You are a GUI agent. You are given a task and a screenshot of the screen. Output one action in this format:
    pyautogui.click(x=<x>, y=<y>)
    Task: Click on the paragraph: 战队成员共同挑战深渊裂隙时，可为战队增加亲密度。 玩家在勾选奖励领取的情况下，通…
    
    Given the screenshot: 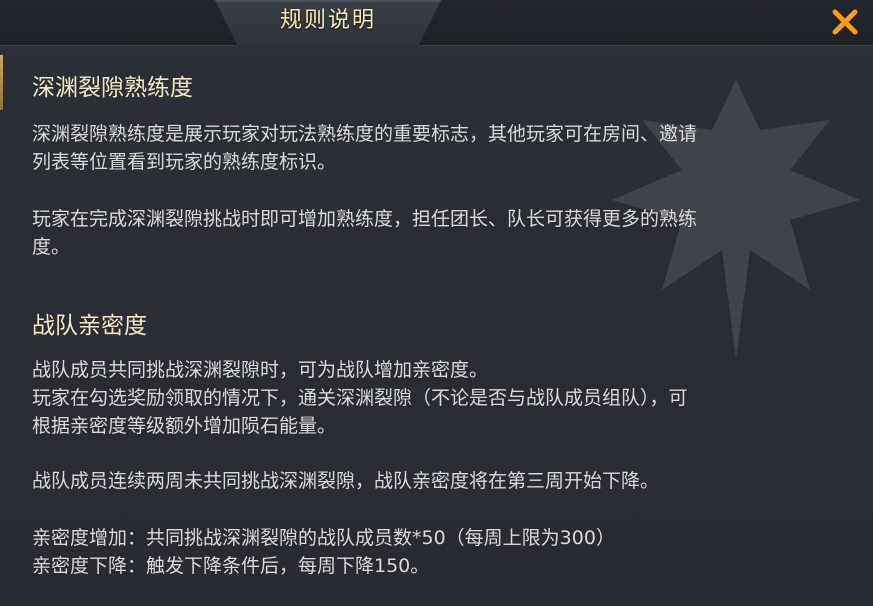 What is the action you would take?
    pyautogui.click(x=439, y=398)
    